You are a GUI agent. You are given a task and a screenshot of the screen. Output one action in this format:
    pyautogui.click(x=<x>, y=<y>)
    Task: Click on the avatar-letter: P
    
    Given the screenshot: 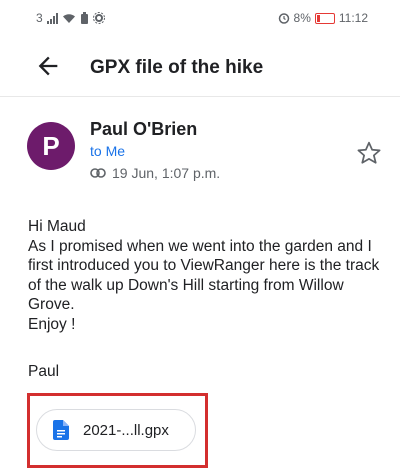 What is the action you would take?
    pyautogui.click(x=51, y=145)
    